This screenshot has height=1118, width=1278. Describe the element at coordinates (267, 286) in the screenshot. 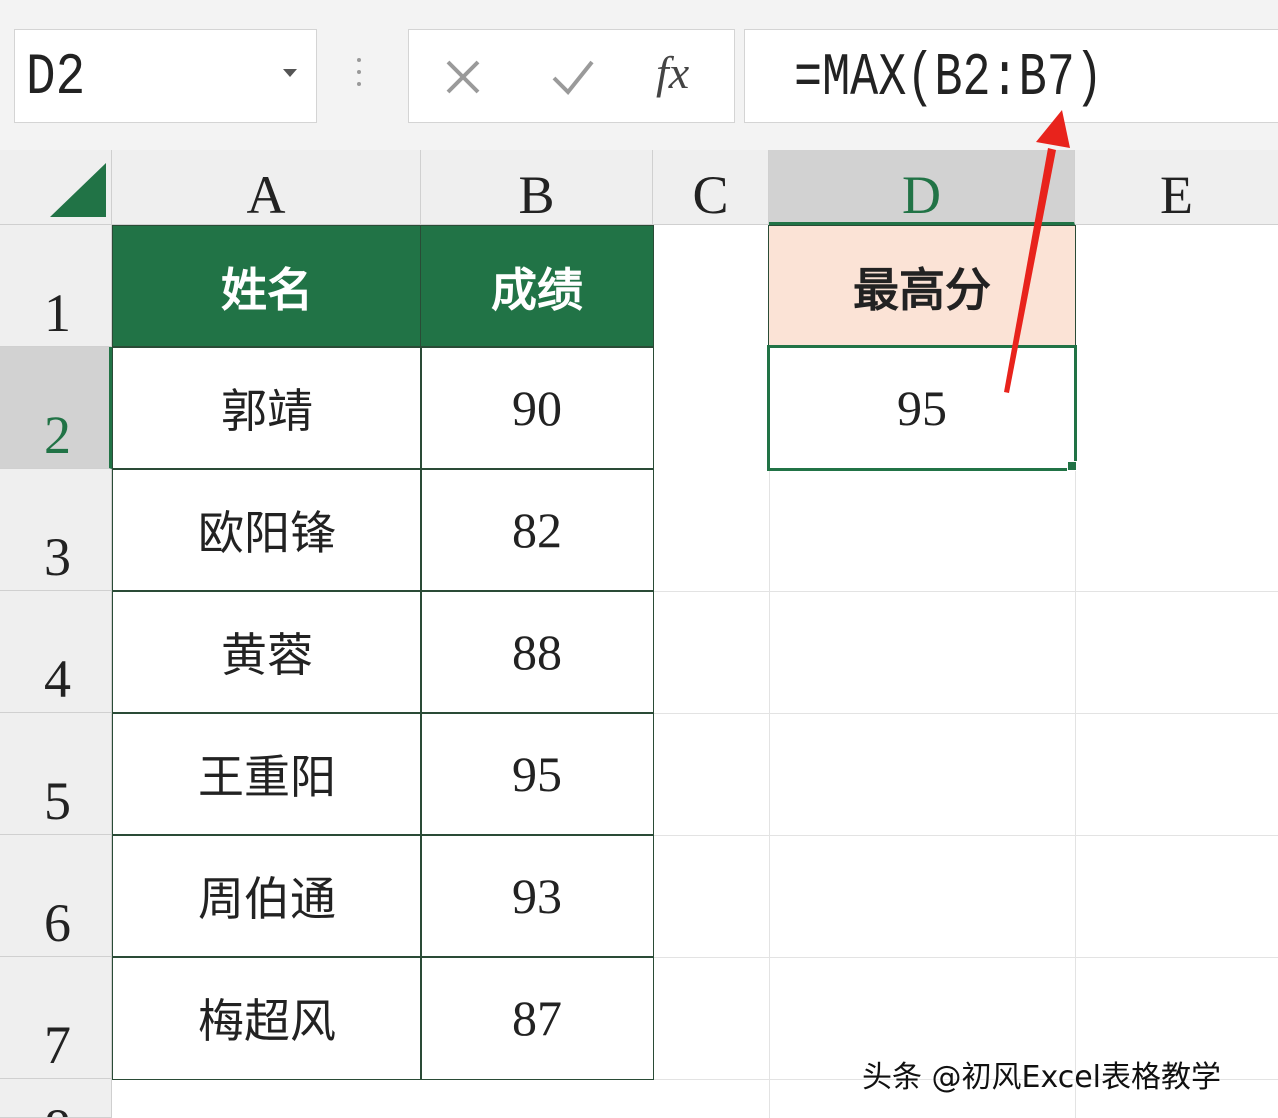

I see `cell-a1: 姓名` at that location.